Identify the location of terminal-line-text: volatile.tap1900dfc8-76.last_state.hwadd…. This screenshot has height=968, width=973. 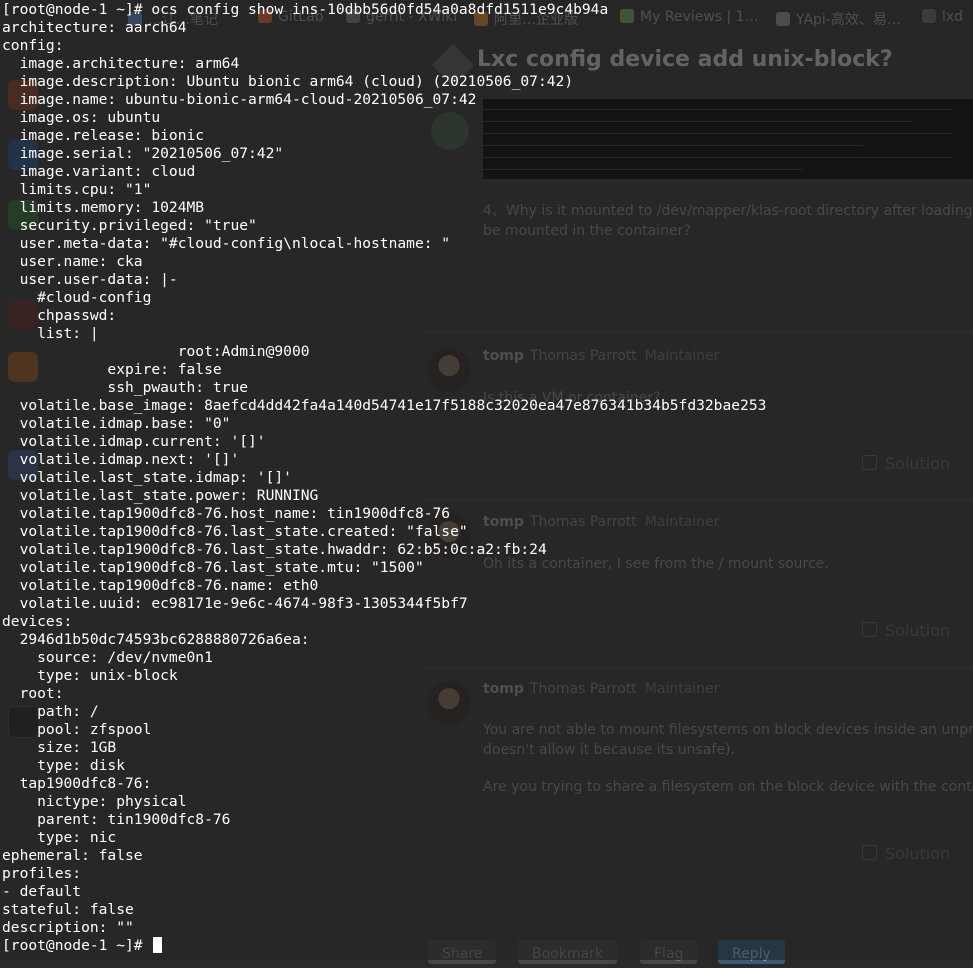
(274, 549).